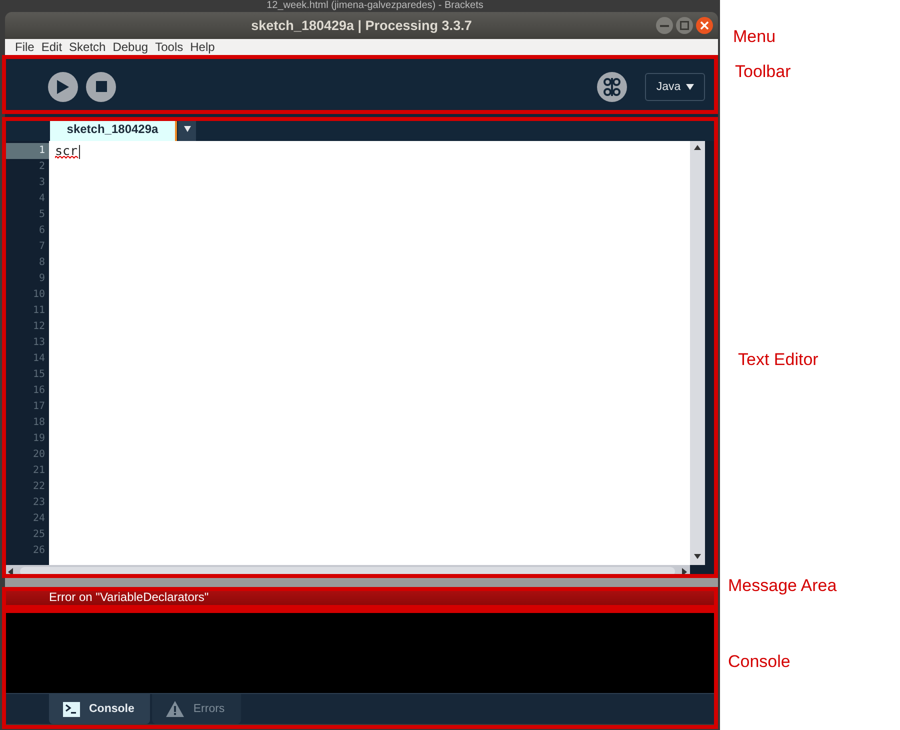 The width and height of the screenshot is (900, 730). What do you see at coordinates (684, 25) in the screenshot?
I see `maximize-icon` at bounding box center [684, 25].